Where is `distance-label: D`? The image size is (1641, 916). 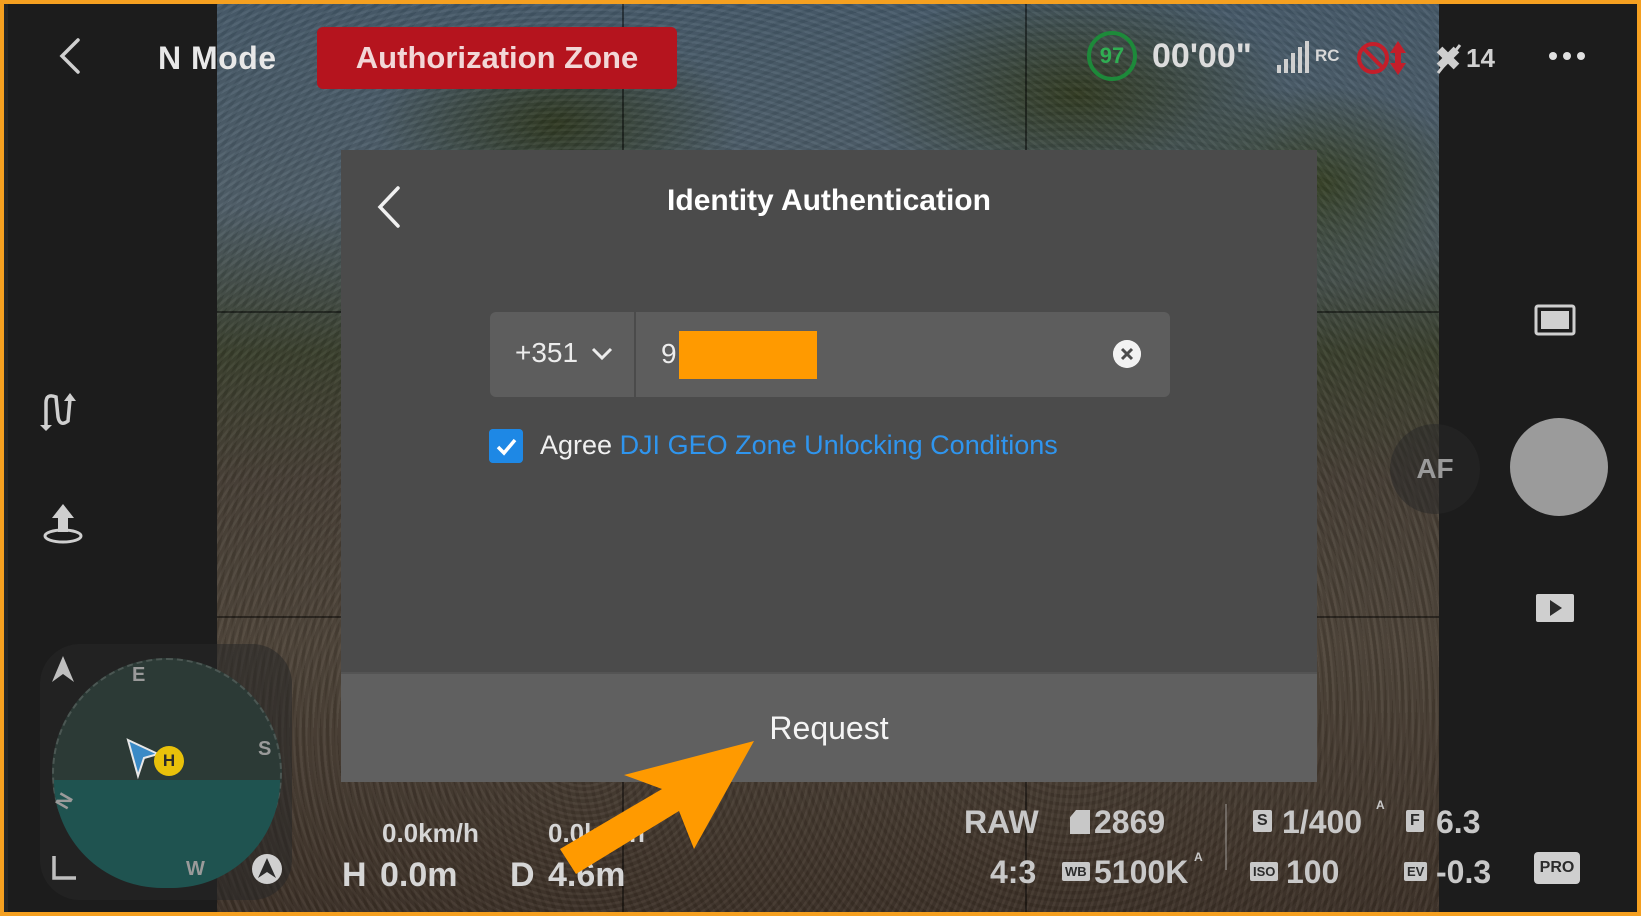 distance-label: D is located at coordinates (522, 875).